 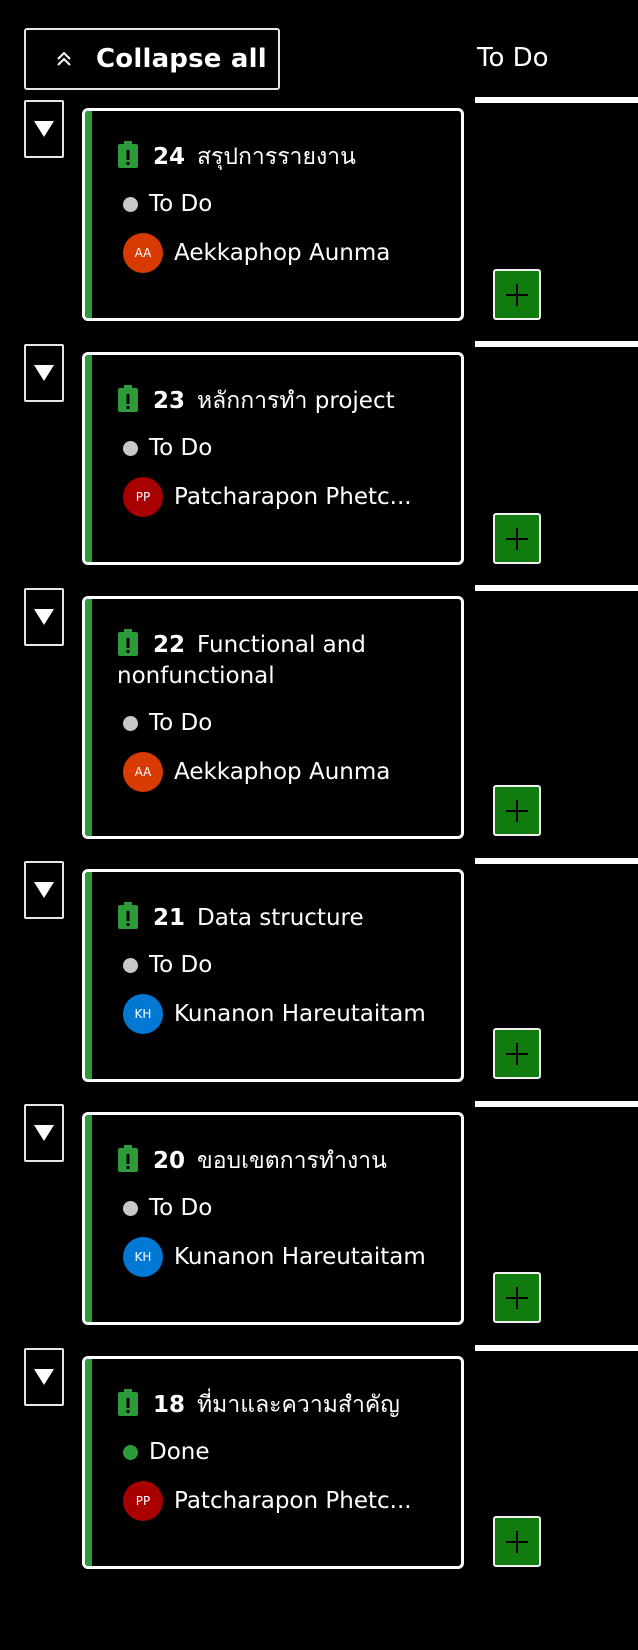 I want to click on work-item-card: 24 สรุปการรายงาน To Do AA Aekkaphop Aunma, so click(x=273, y=214).